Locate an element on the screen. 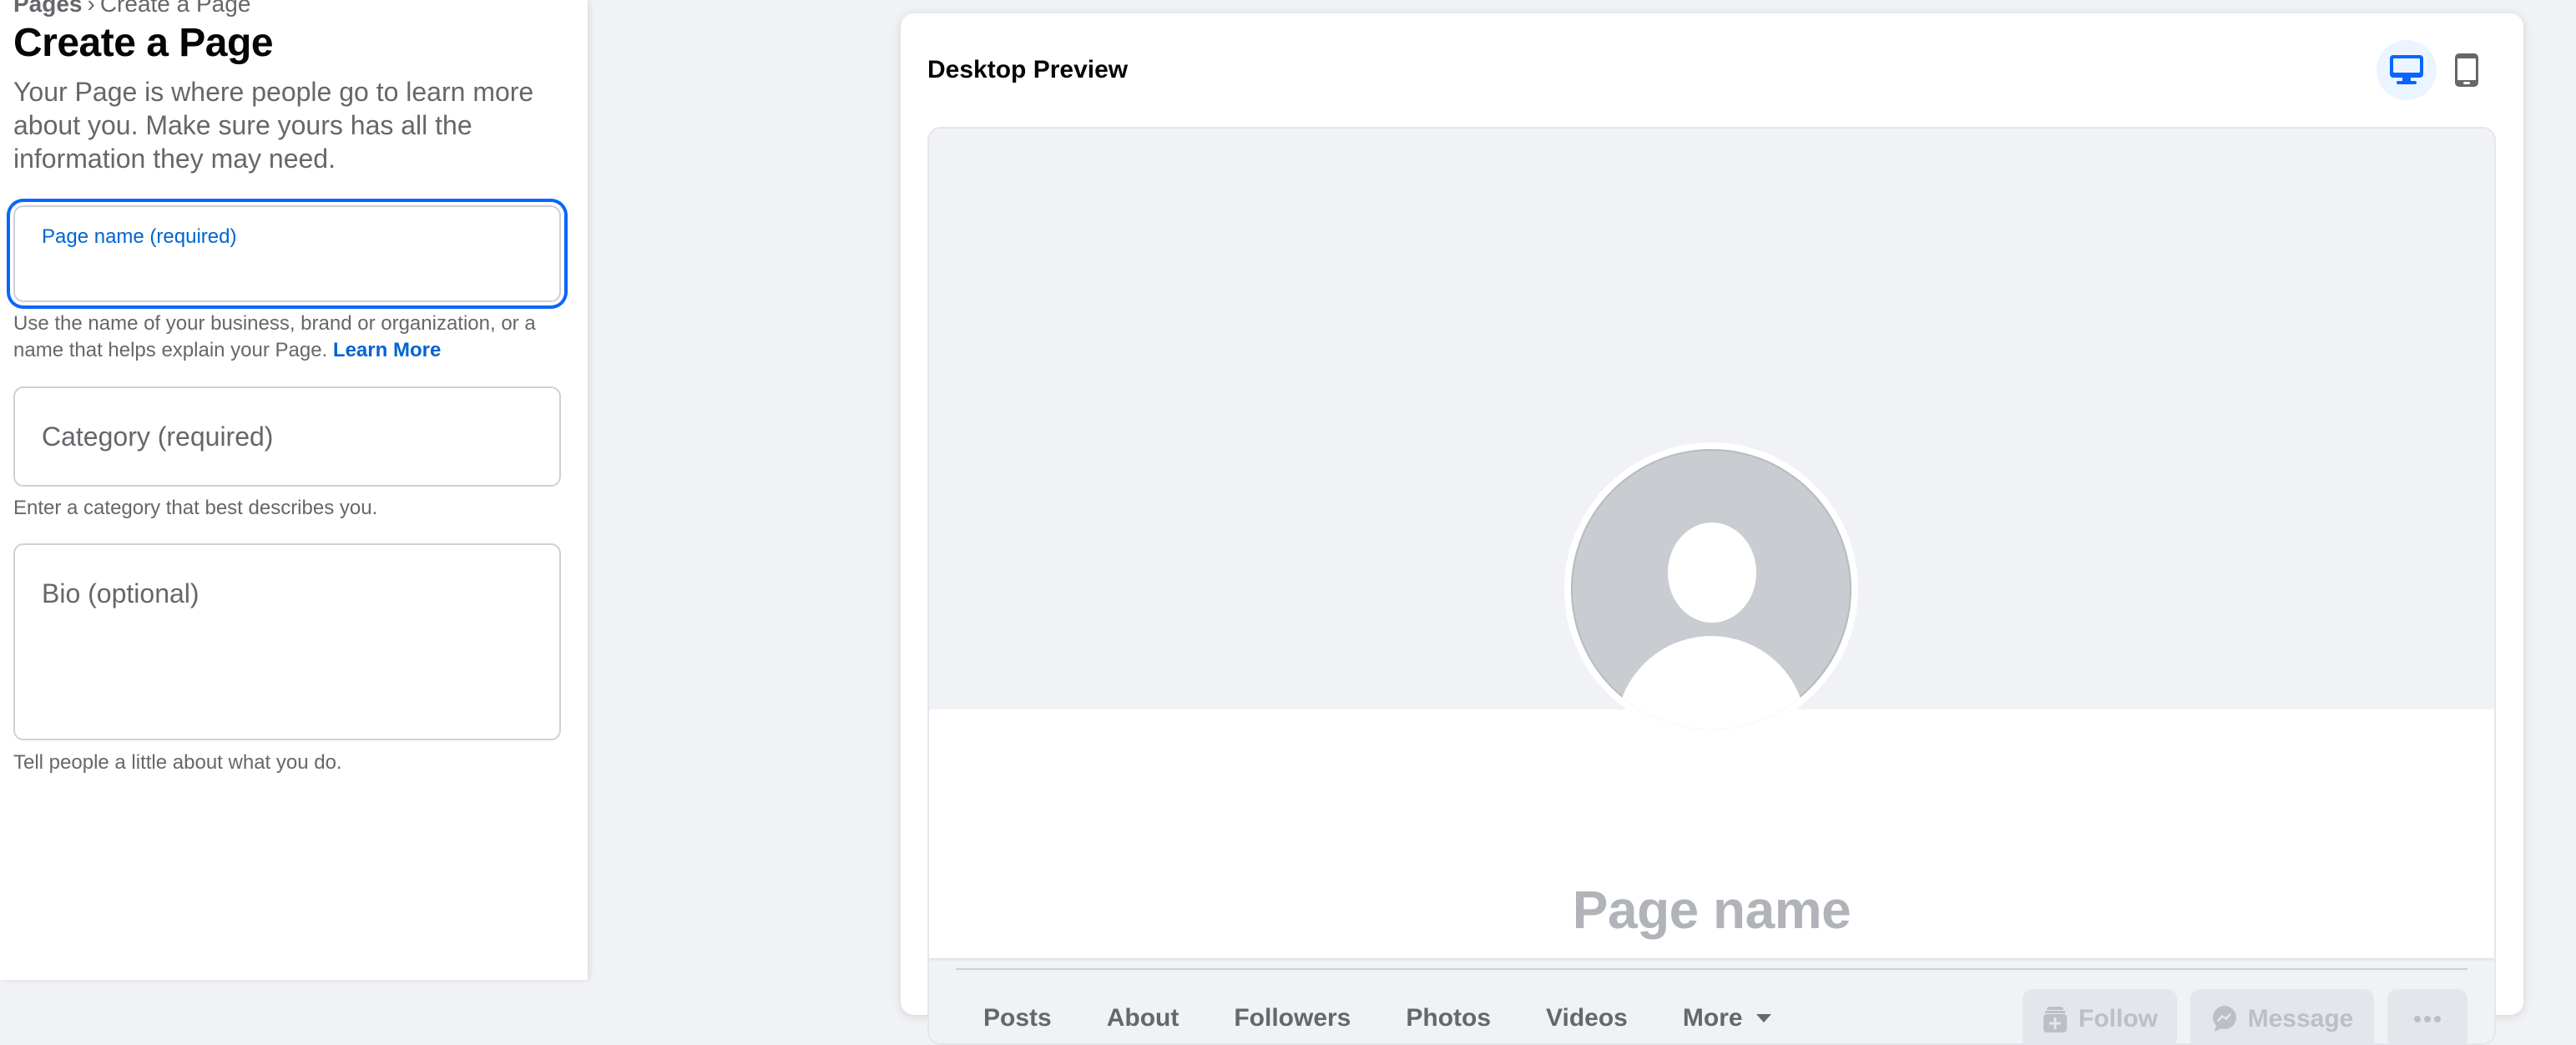 The width and height of the screenshot is (2576, 1045). more-options-button is located at coordinates (2427, 1016).